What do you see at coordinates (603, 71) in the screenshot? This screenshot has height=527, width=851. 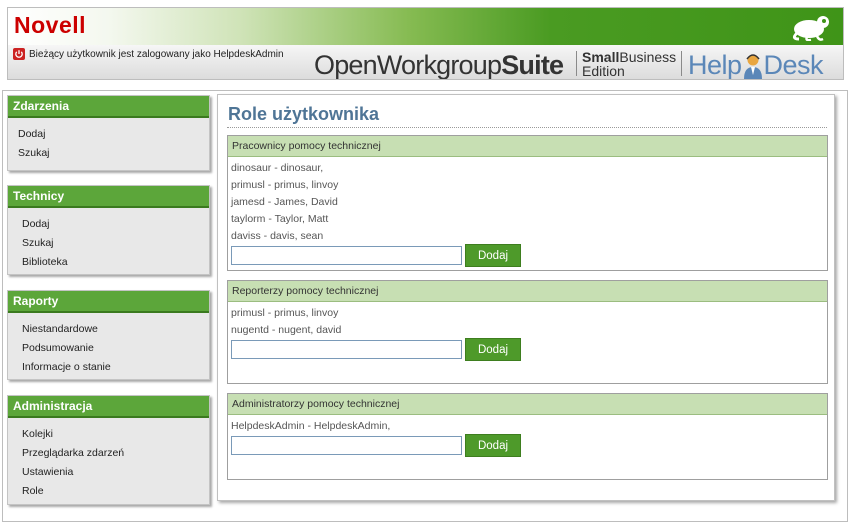 I see `edition-line2: Edition` at bounding box center [603, 71].